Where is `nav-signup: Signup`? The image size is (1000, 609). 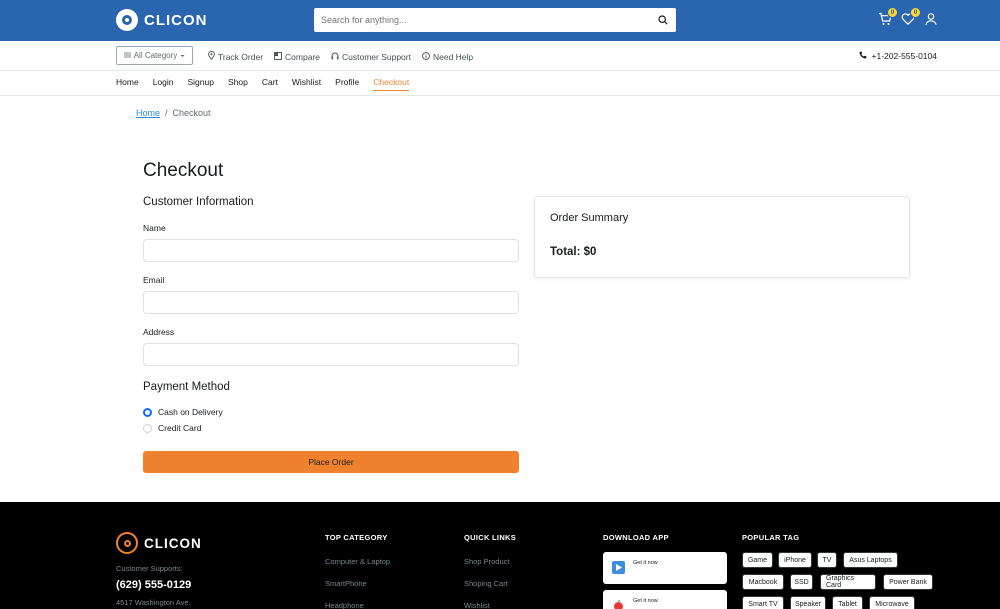
nav-signup: Signup is located at coordinates (201, 84).